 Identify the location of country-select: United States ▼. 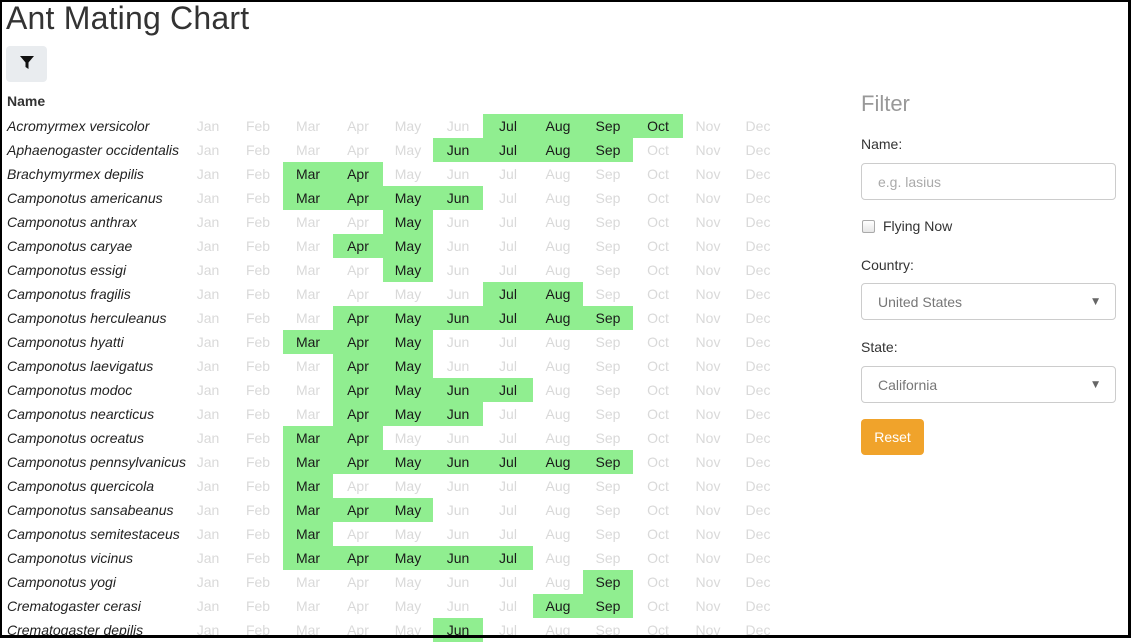
(988, 301).